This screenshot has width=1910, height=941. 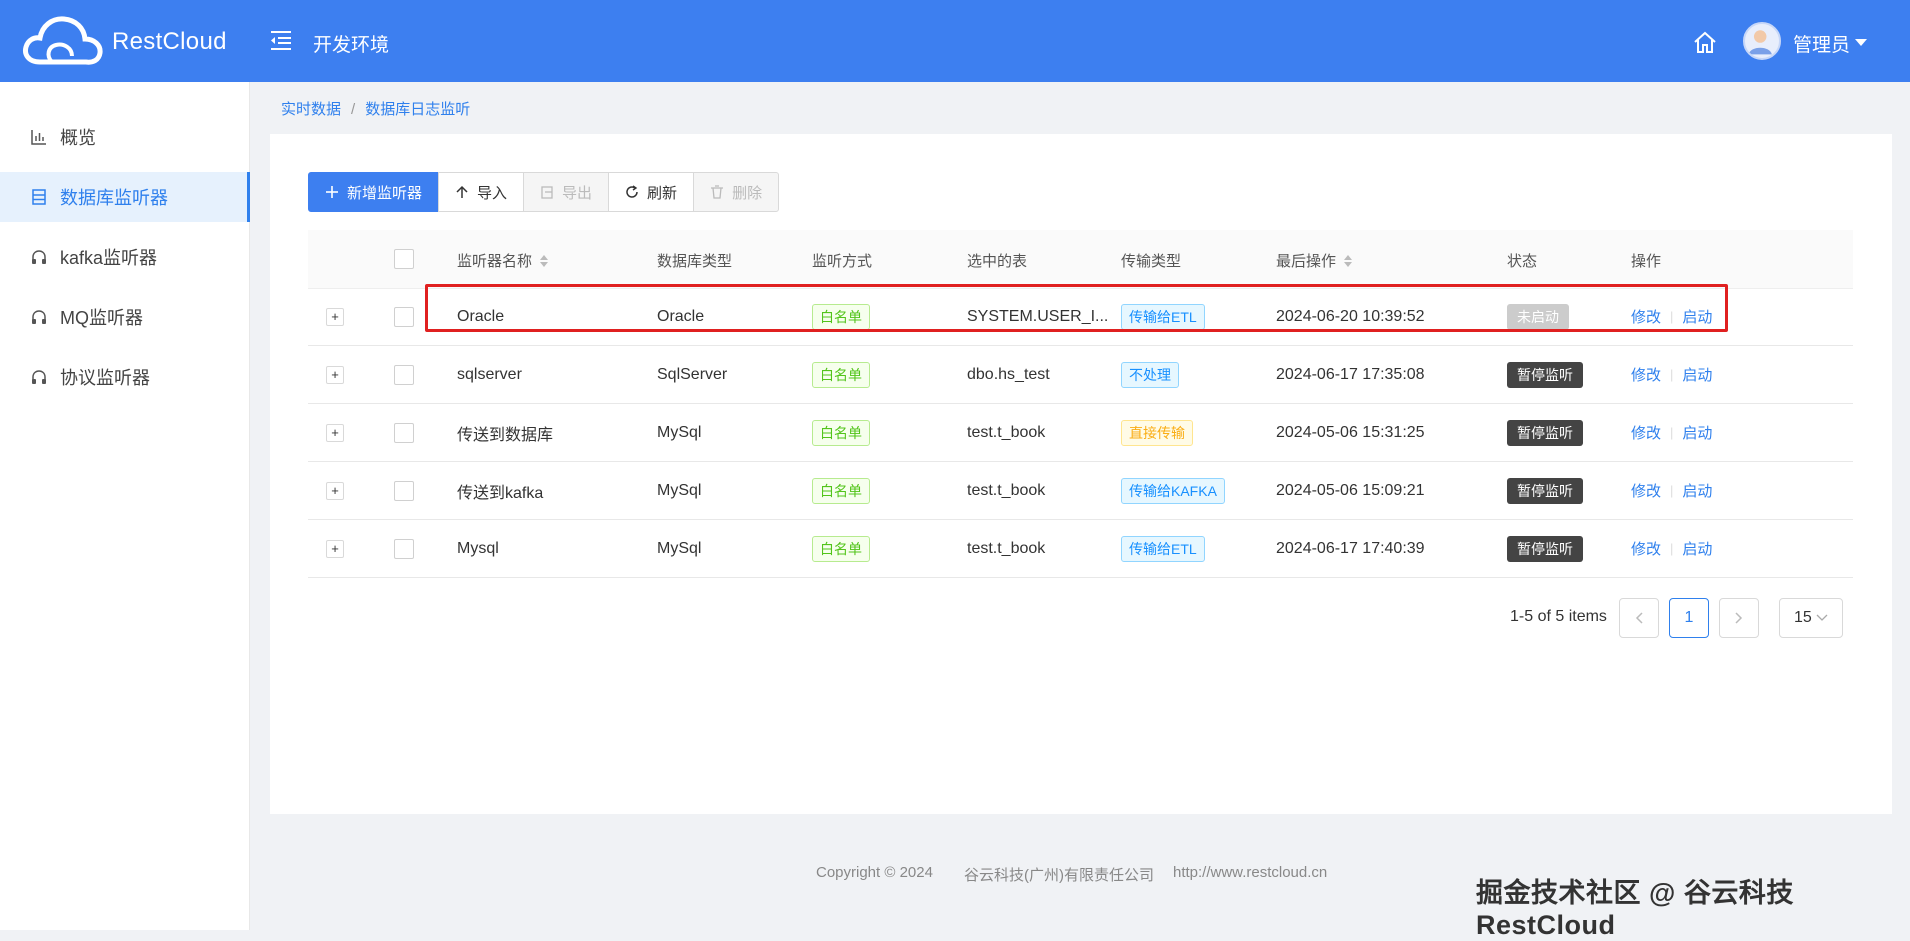 I want to click on delete-button: 删除, so click(x=736, y=192).